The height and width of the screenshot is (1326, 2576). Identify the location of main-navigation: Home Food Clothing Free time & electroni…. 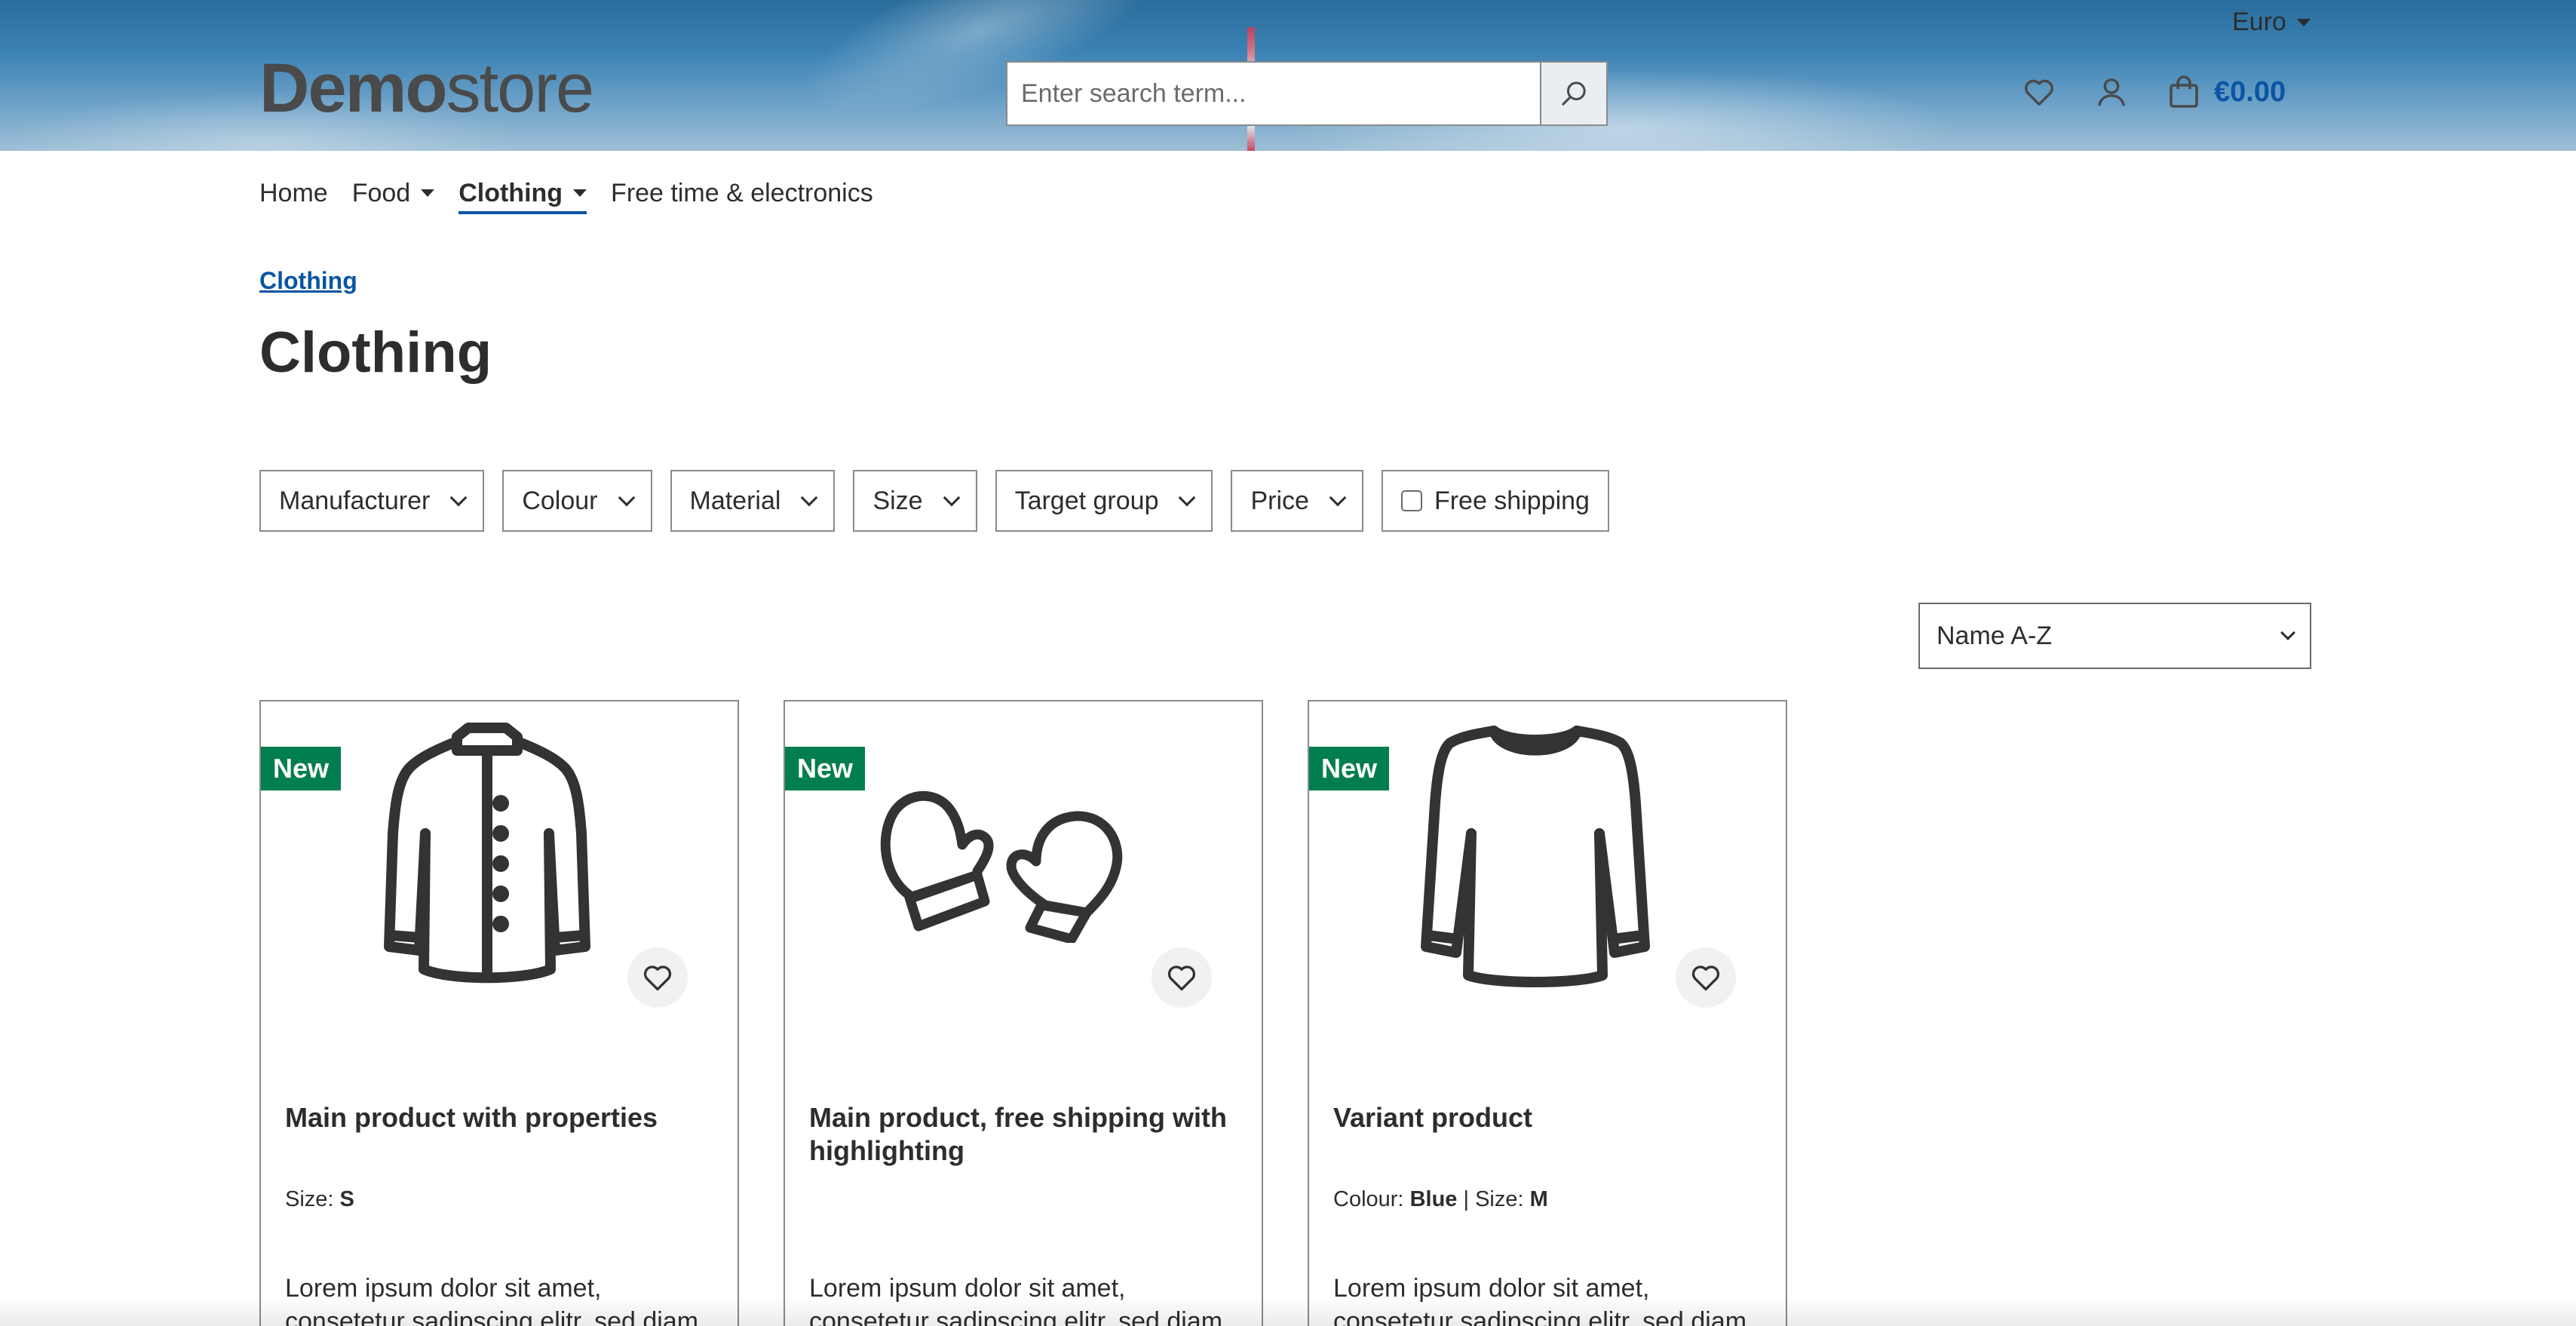
(578, 193).